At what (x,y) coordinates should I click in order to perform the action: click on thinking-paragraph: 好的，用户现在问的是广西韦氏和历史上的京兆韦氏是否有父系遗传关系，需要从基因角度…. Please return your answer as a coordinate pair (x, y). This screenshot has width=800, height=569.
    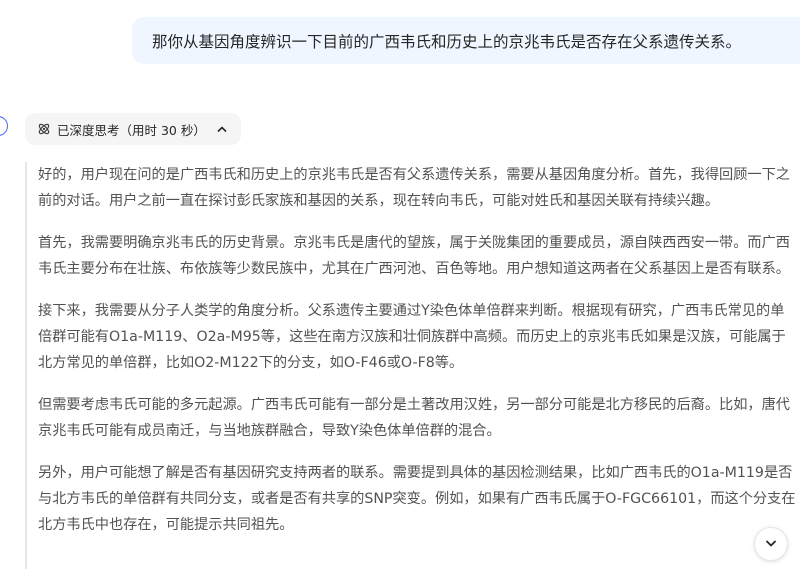
    Looking at the image, I should click on (414, 188).